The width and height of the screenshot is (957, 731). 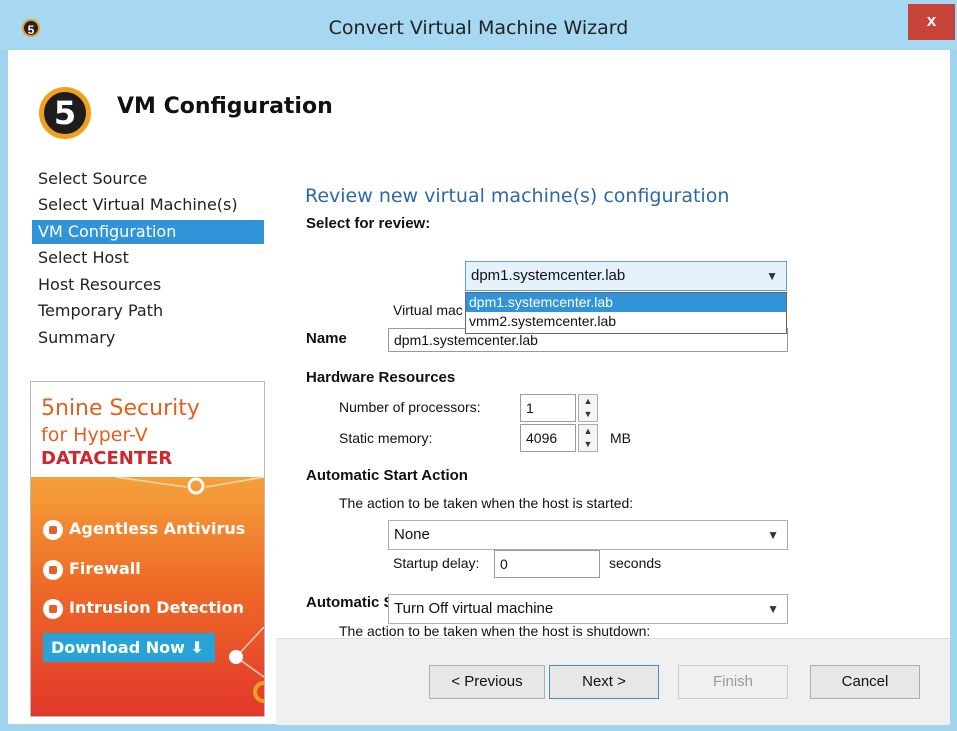 What do you see at coordinates (604, 682) in the screenshot?
I see `next-button: Next >` at bounding box center [604, 682].